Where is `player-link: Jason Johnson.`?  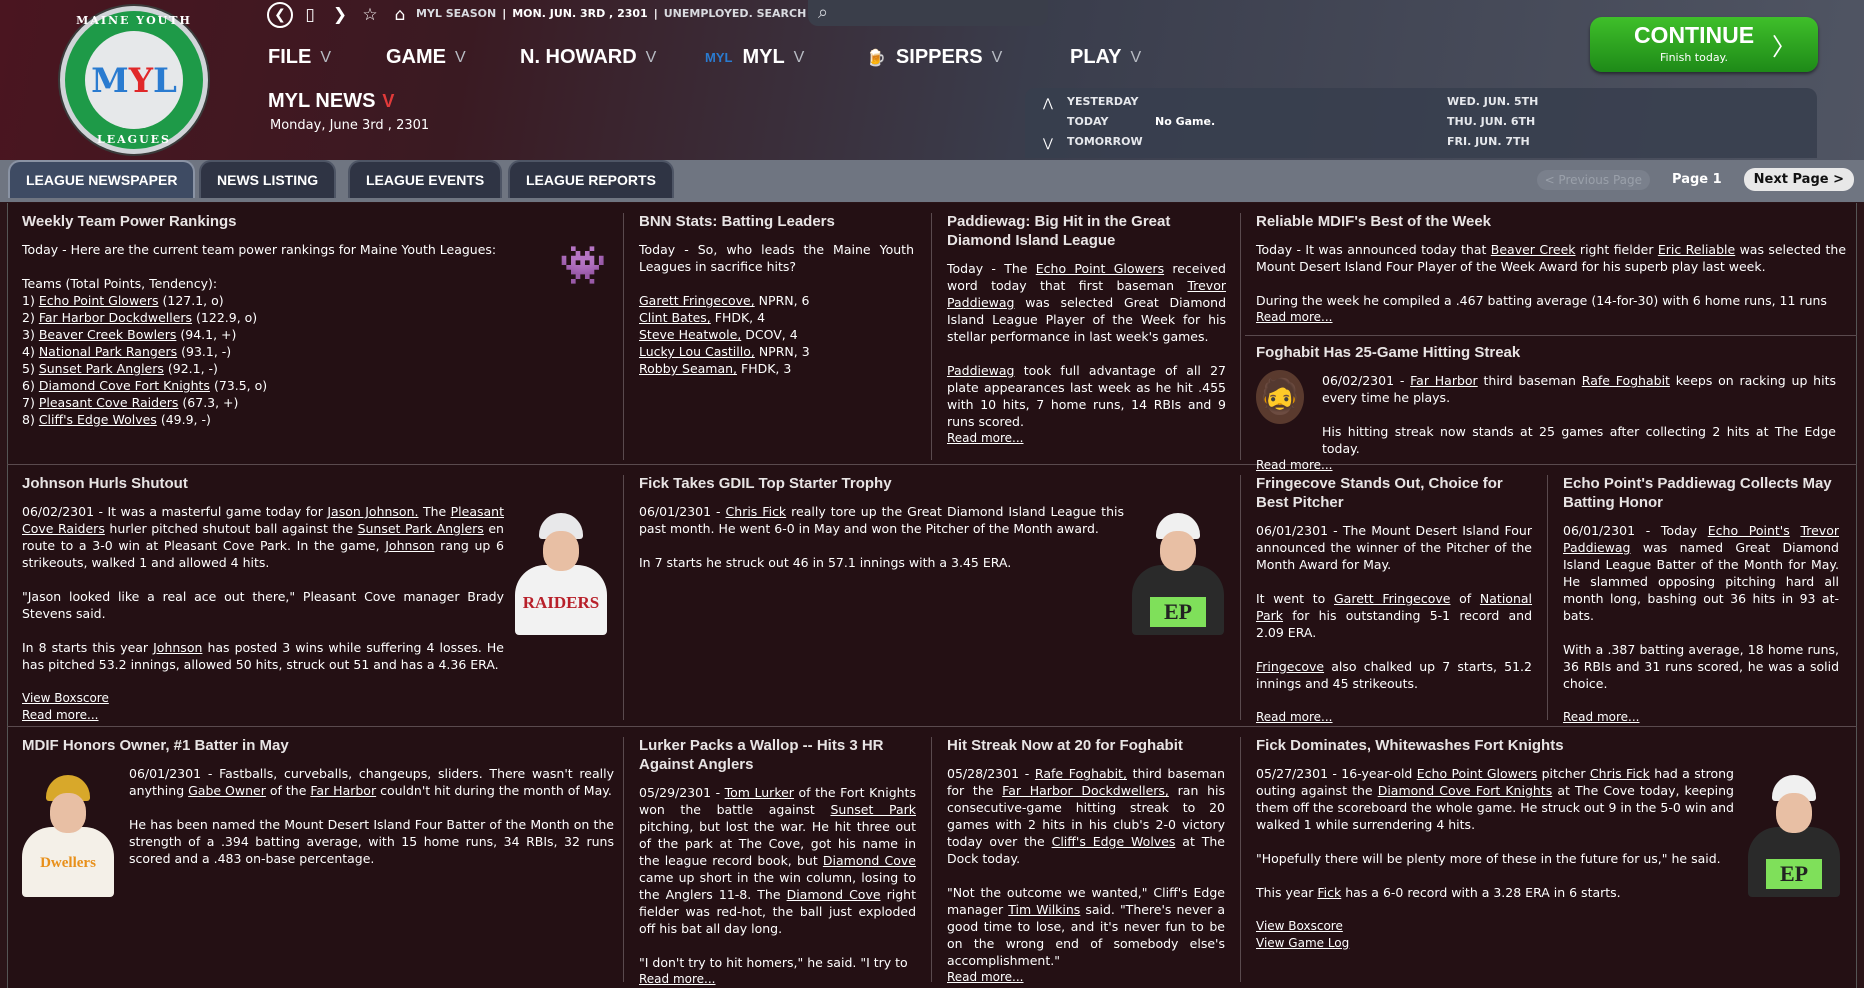 player-link: Jason Johnson. is located at coordinates (372, 511).